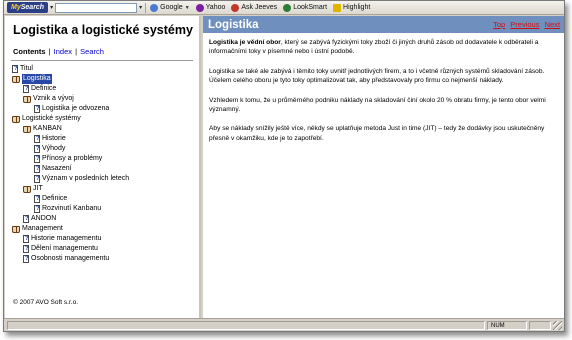 This screenshot has width=572, height=340. What do you see at coordinates (57, 168) in the screenshot?
I see `tree-item-label: Nasazení` at bounding box center [57, 168].